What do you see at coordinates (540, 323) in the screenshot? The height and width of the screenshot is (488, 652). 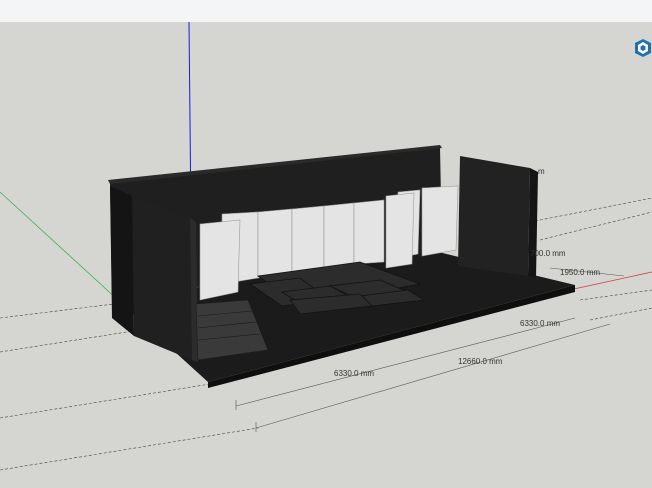 I see `dimension-width-right: 6330.0 mm` at bounding box center [540, 323].